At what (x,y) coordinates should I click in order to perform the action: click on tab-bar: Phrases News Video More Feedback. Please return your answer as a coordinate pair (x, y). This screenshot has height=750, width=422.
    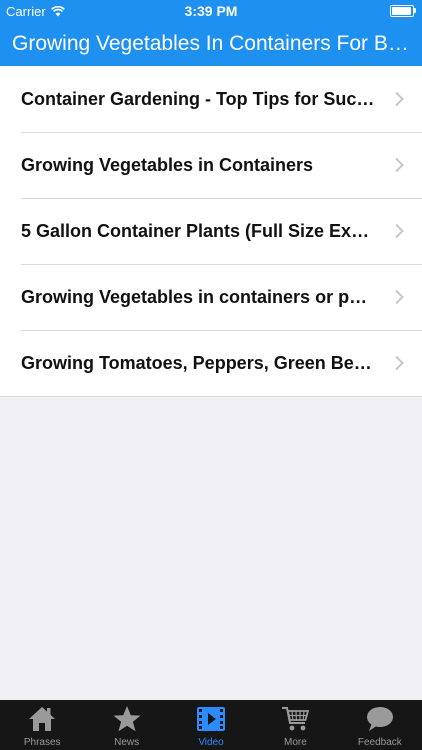
    Looking at the image, I should click on (211, 725).